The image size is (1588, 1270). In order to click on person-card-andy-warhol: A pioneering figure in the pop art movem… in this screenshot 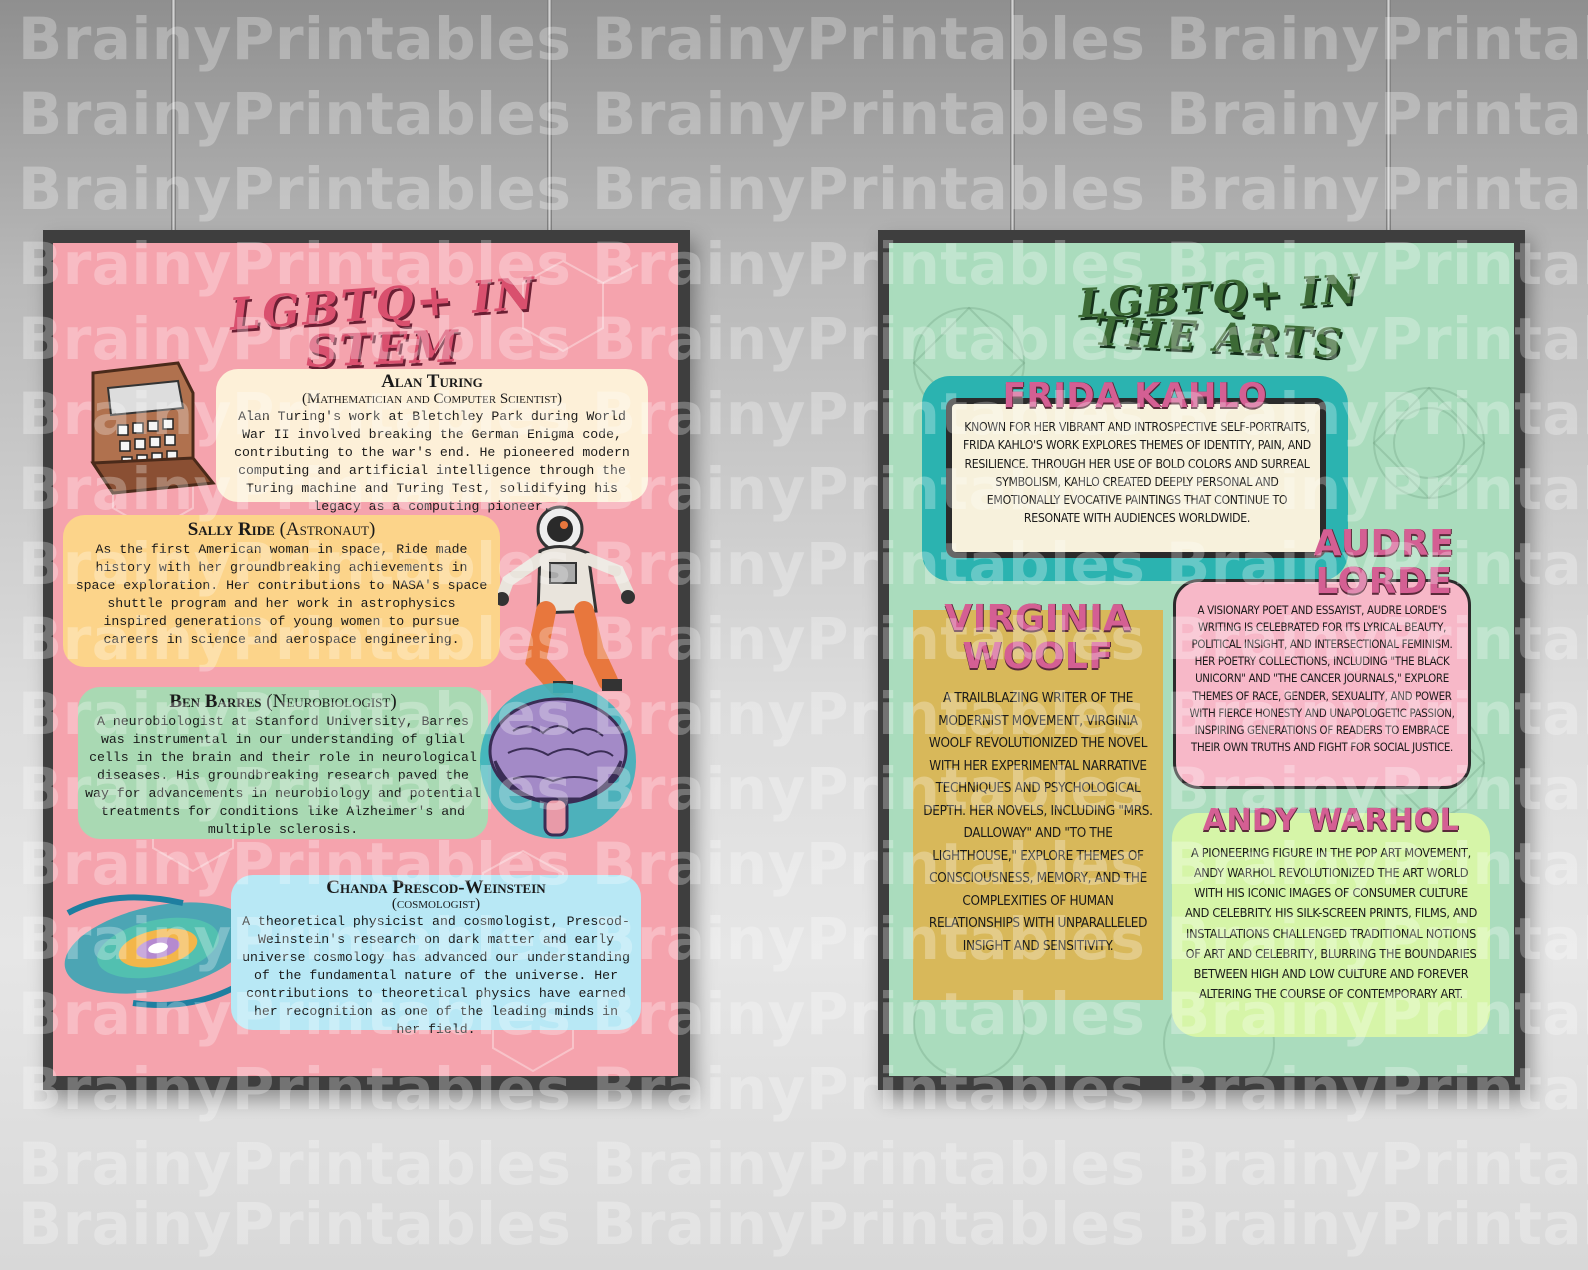, I will do `click(1331, 925)`.